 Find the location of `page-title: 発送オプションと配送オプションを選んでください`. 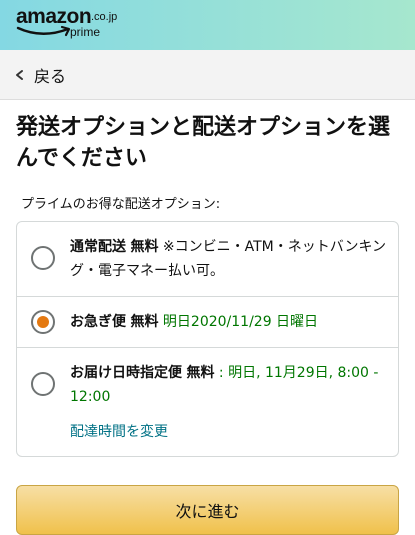

page-title: 発送オプションと配送オプションを選んでください is located at coordinates (203, 143).